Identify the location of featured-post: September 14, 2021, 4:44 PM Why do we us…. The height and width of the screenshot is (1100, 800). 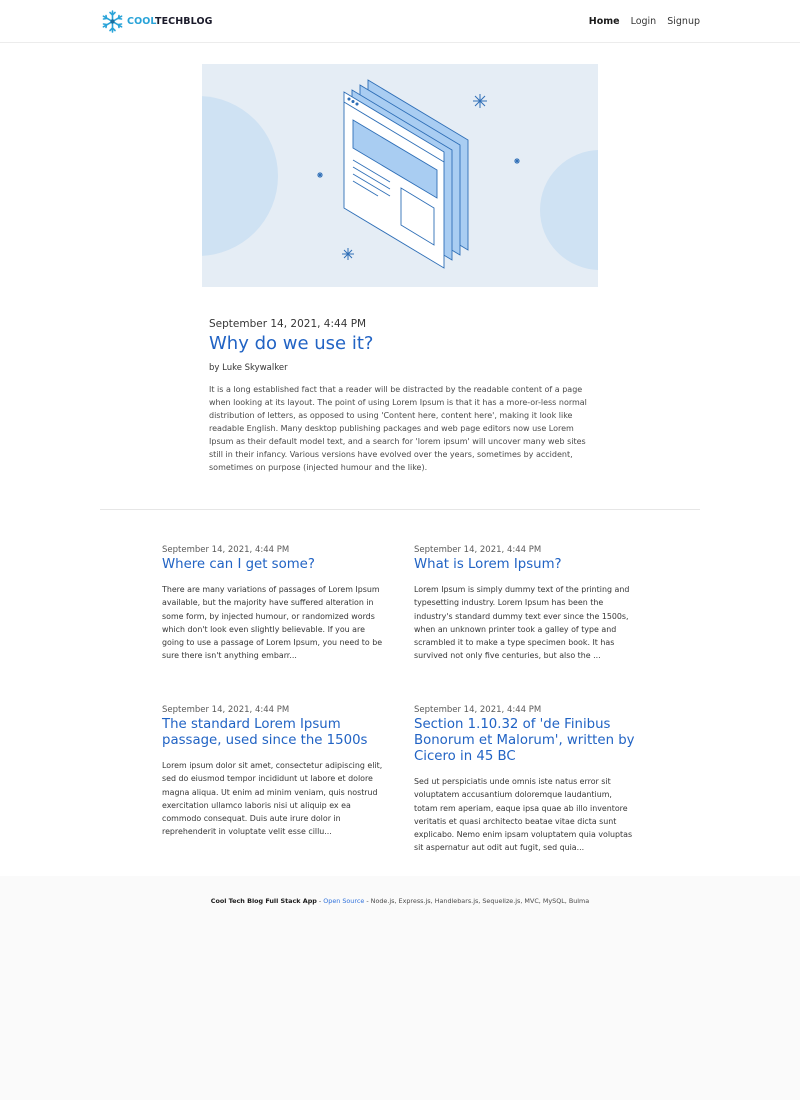
(401, 396).